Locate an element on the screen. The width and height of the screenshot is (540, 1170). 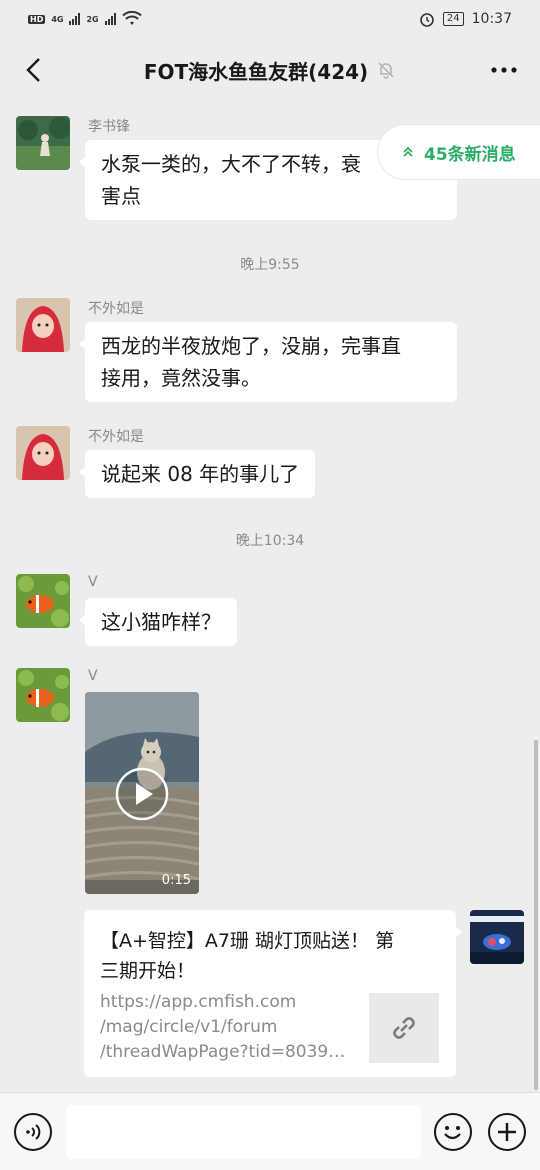
link-card-title: 【A+智控】A7珊 瑚灯顶贴送！ 第 三期开始！ is located at coordinates (270, 956).